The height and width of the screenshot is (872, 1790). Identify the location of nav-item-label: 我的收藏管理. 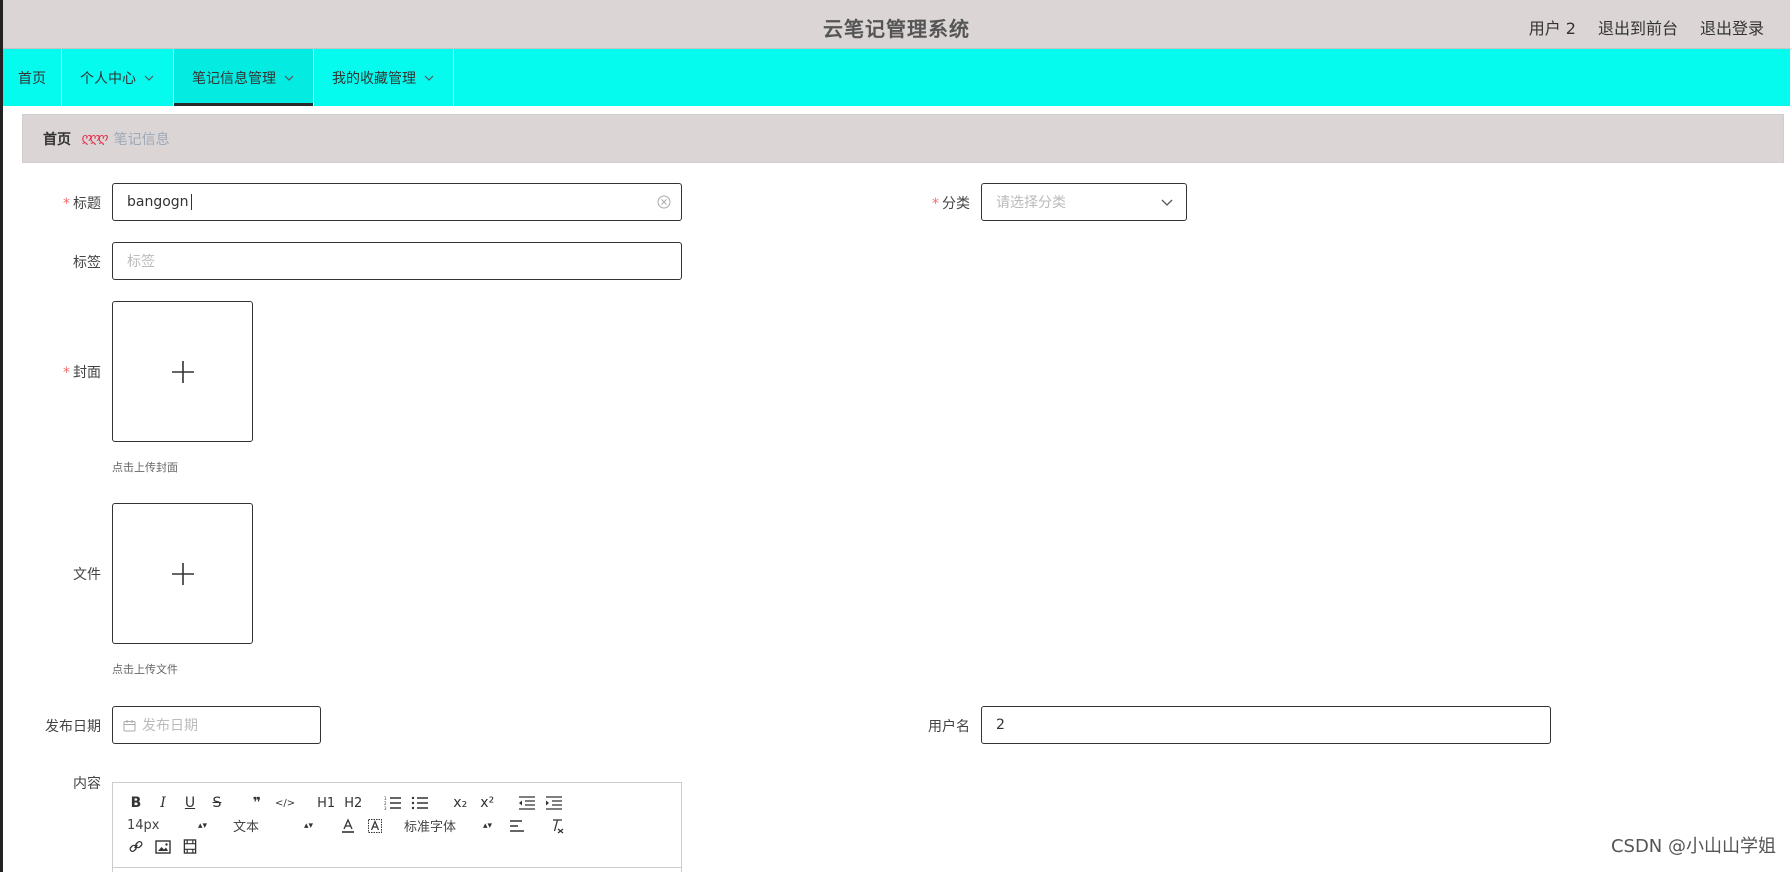
(374, 78).